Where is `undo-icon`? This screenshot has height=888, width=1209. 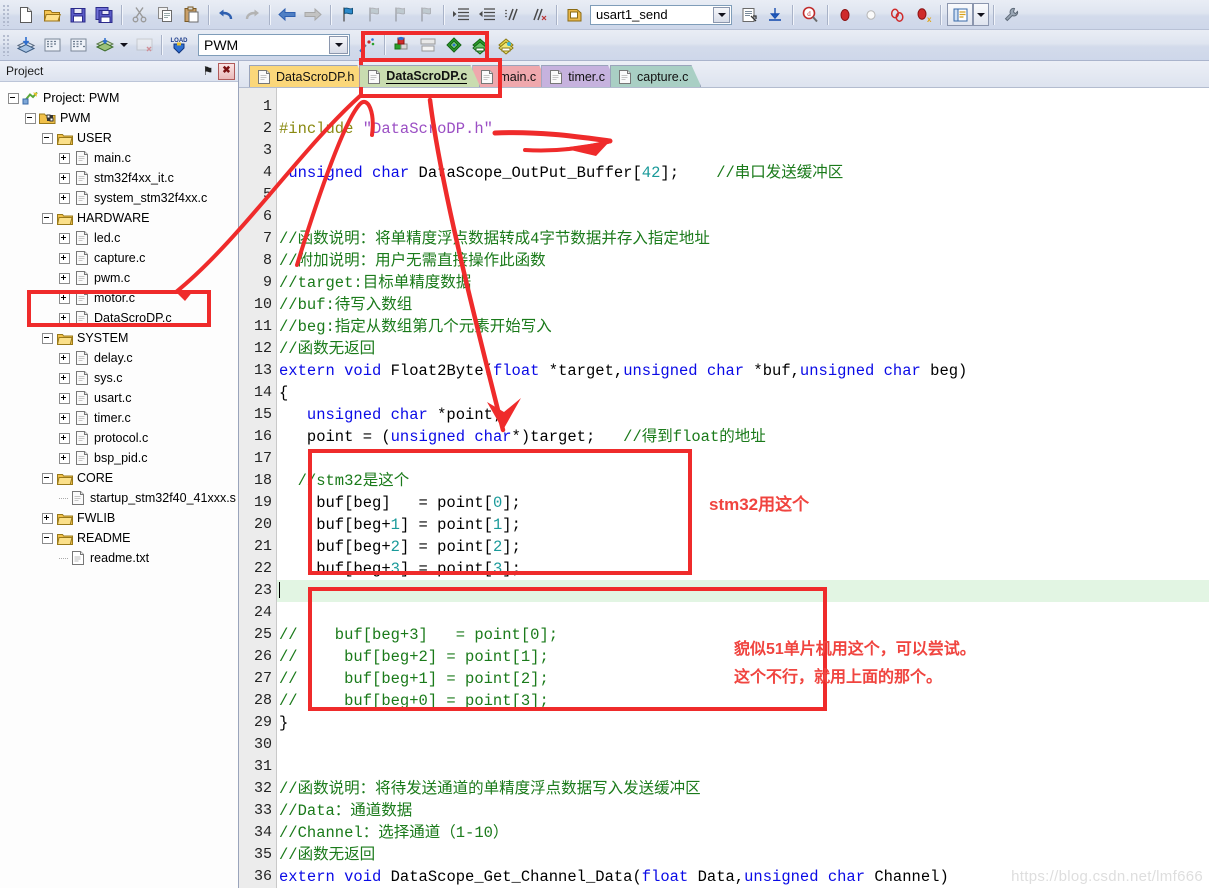
undo-icon is located at coordinates (226, 15).